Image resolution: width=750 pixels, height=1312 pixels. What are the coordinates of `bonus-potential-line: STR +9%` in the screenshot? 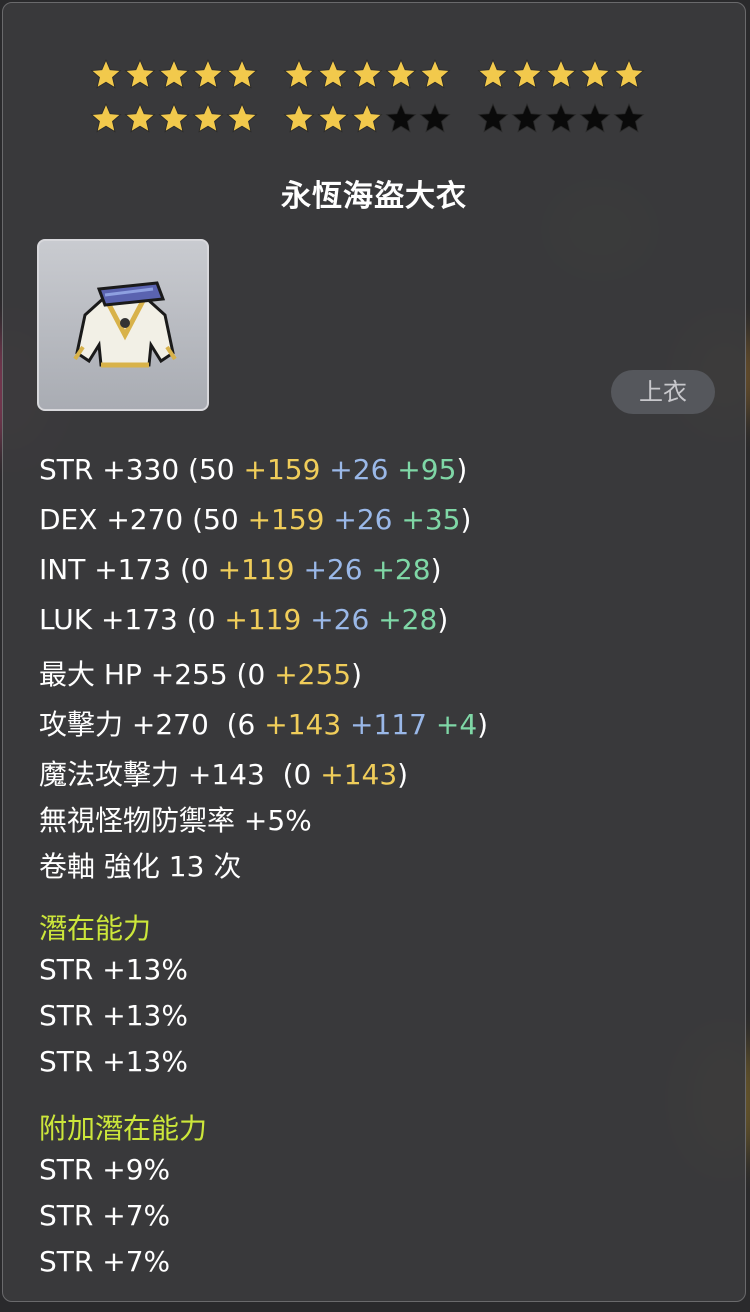 It's located at (105, 1169).